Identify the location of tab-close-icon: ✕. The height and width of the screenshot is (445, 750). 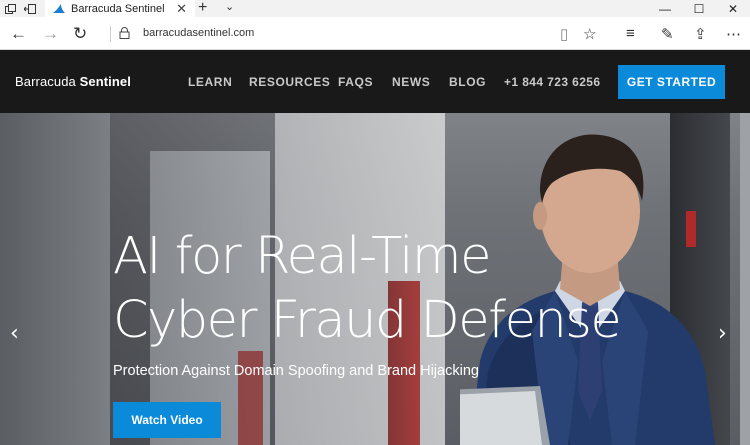
(181, 9).